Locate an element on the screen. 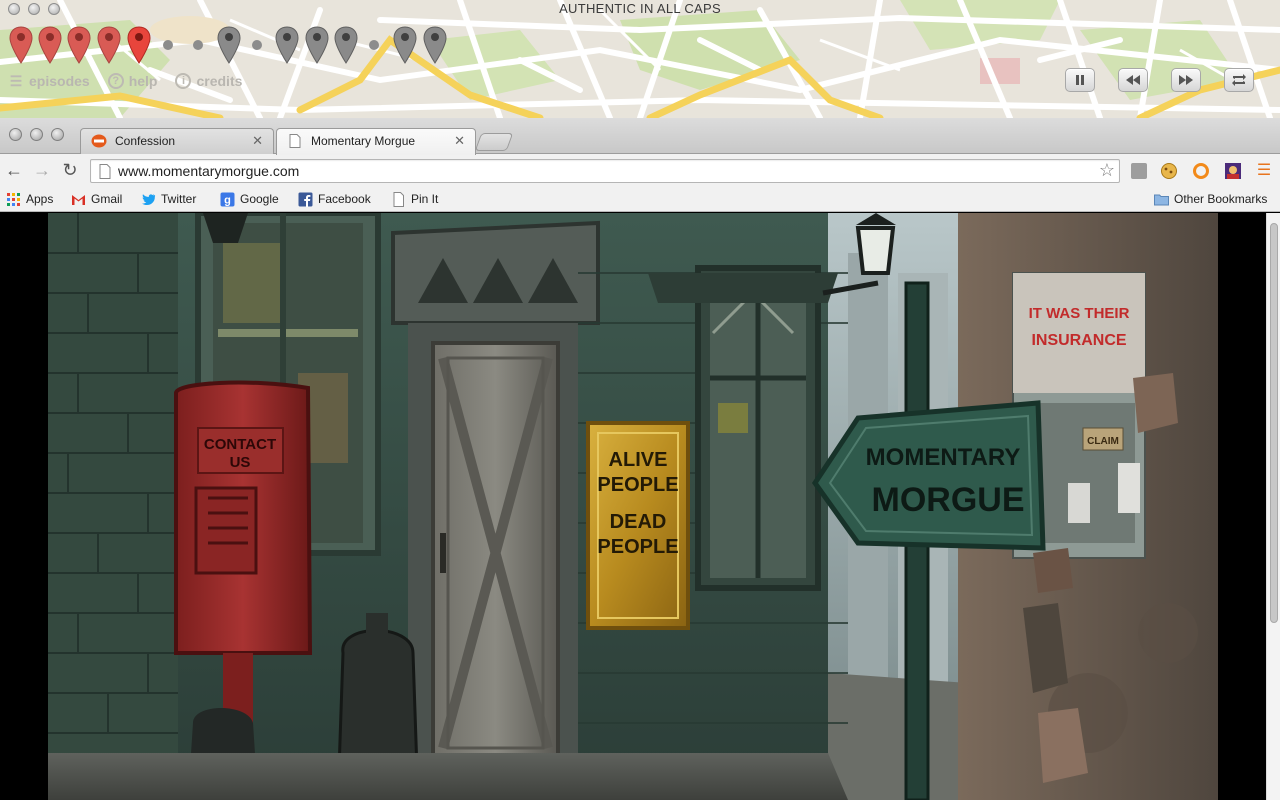  plaque-dead-text: DEAD is located at coordinates (638, 522).